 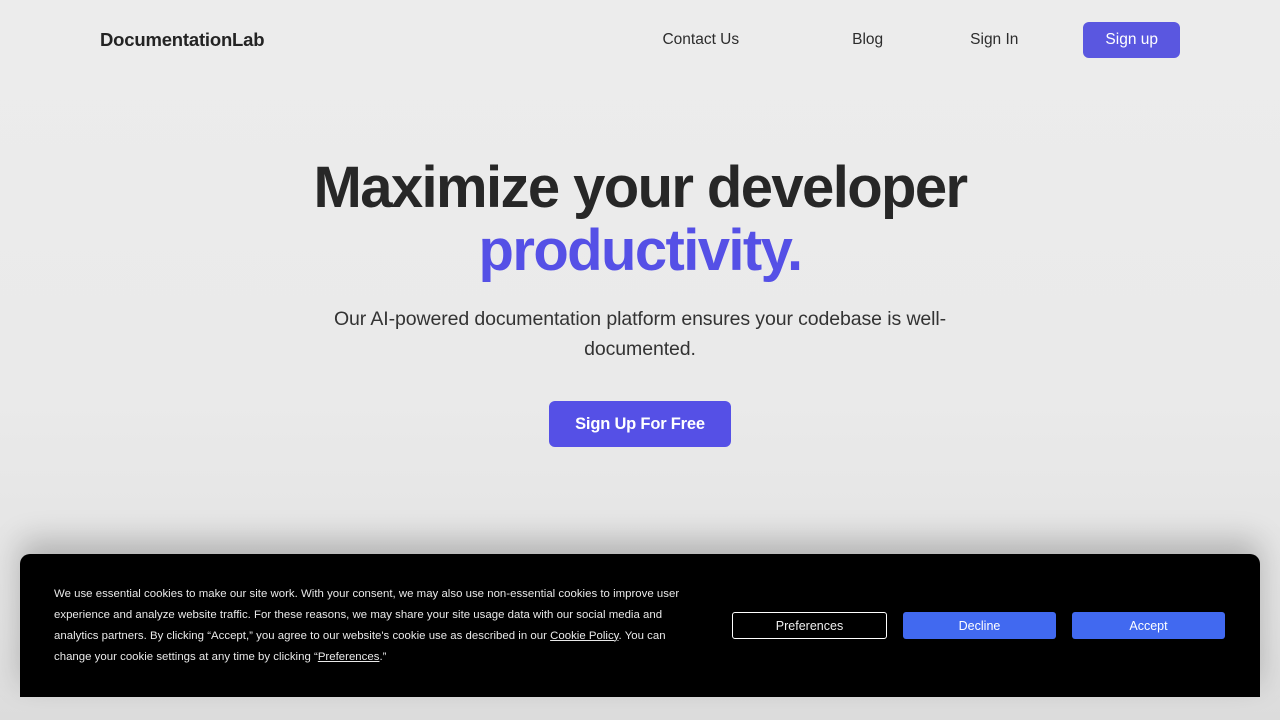 I want to click on preferences-link: Preferences, so click(x=349, y=657).